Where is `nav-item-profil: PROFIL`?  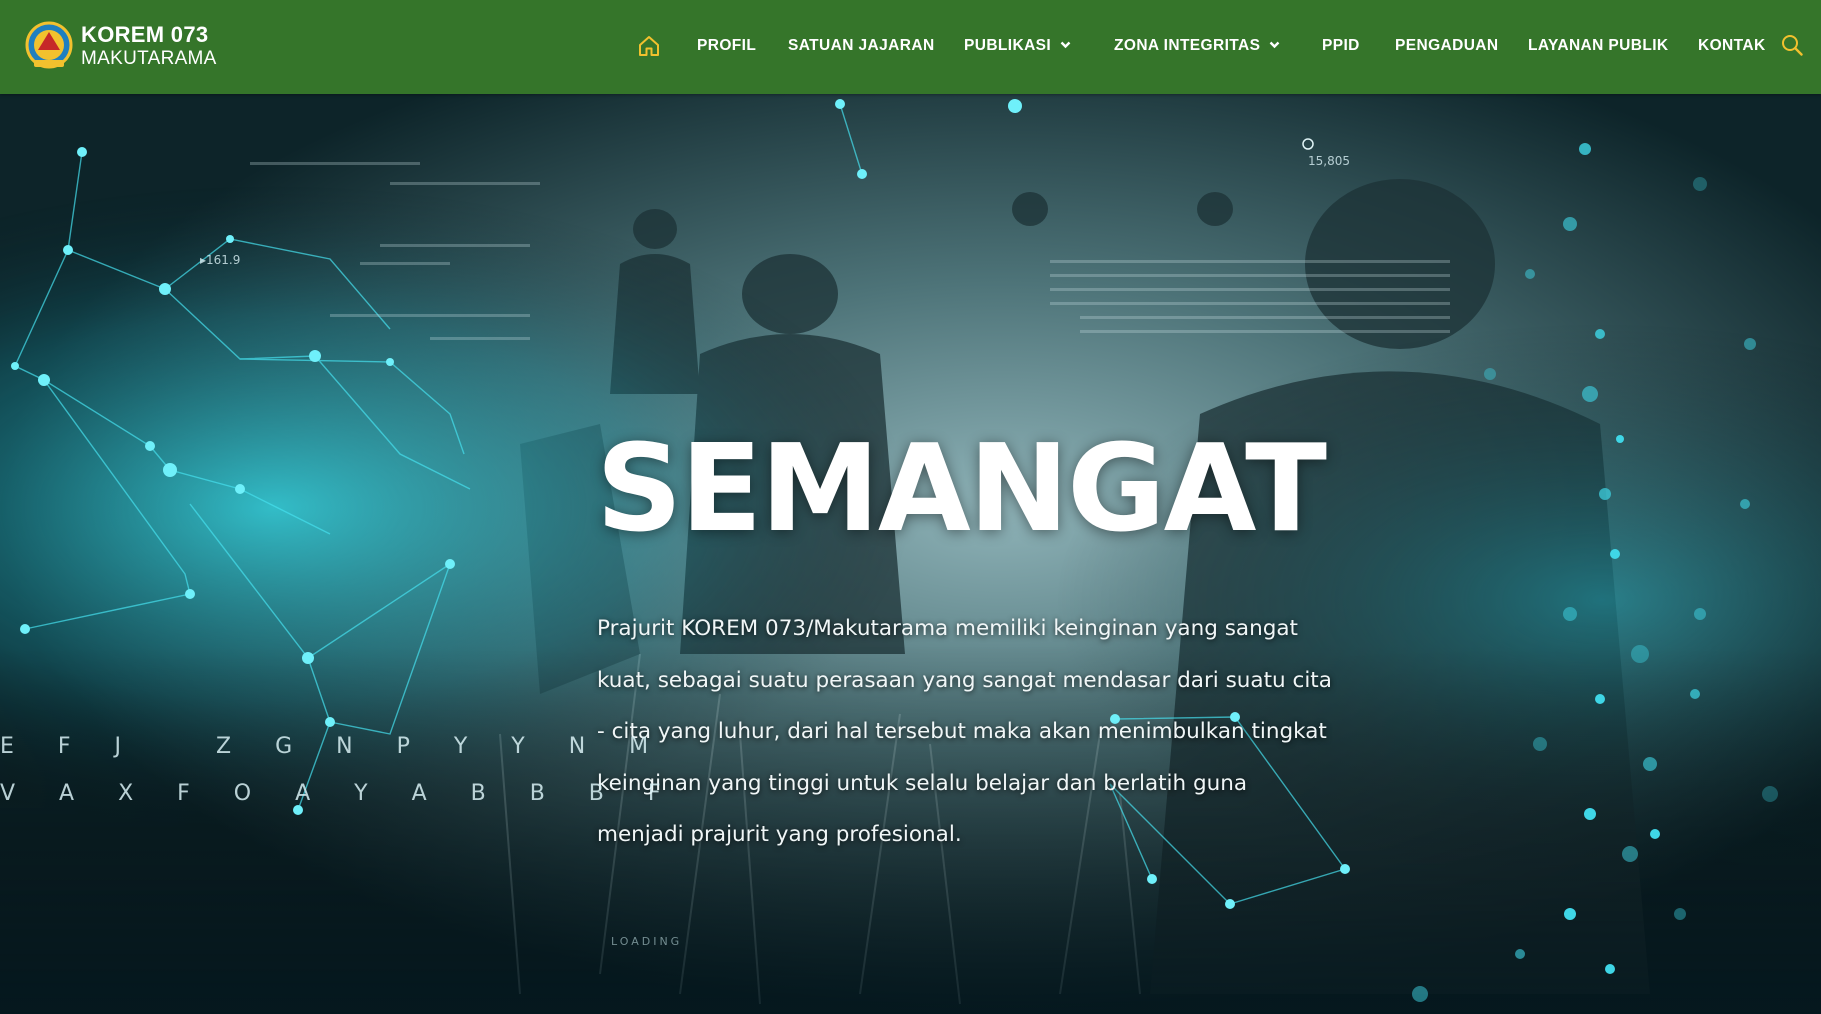 nav-item-profil: PROFIL is located at coordinates (726, 46).